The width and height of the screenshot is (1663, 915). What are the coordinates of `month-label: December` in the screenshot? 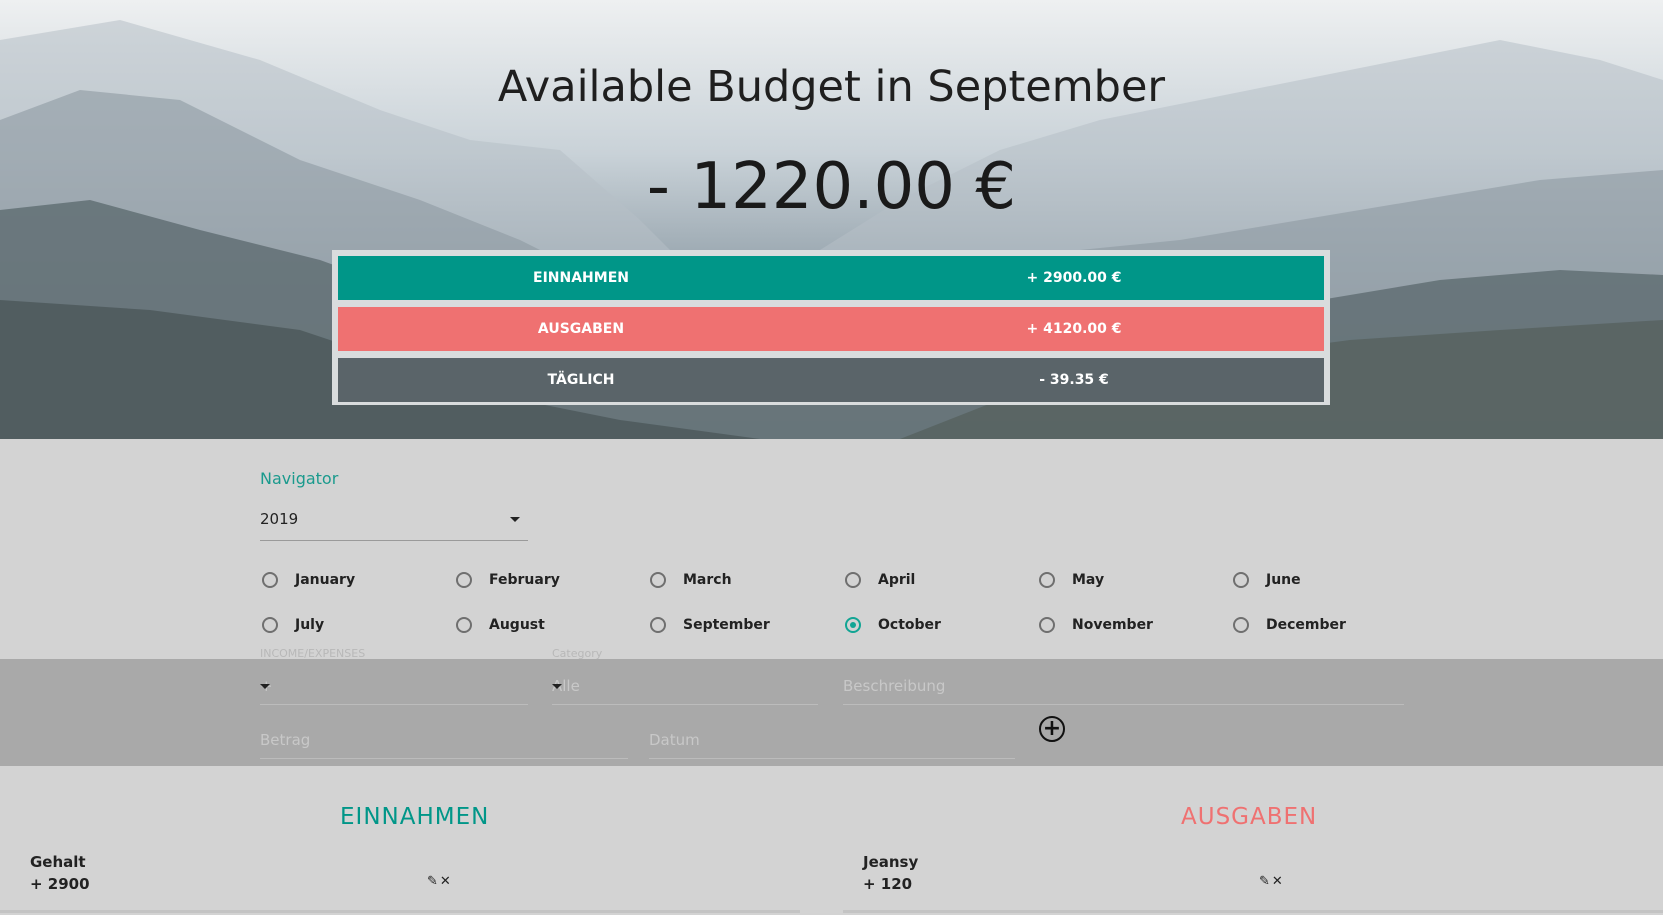 It's located at (1306, 625).